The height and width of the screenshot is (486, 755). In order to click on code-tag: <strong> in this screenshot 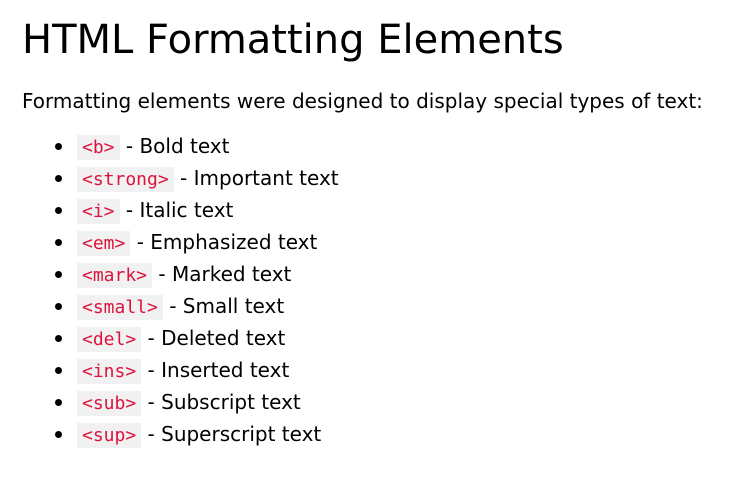, I will do `click(125, 179)`.